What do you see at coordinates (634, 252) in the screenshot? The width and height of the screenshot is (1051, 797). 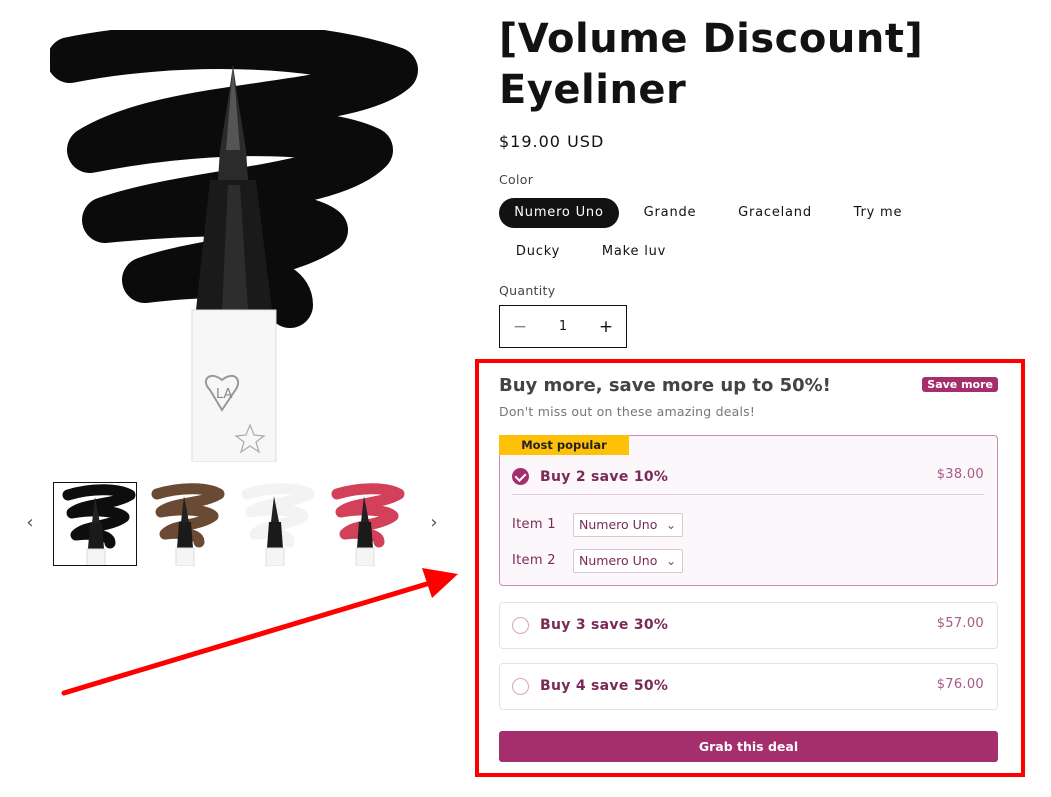 I see `color-option-make-luv: Make luv` at bounding box center [634, 252].